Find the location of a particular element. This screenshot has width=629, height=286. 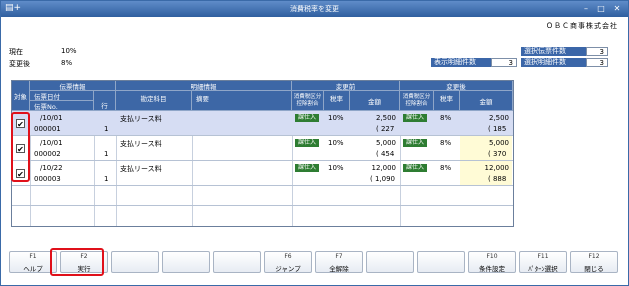

title-bar: ▤+ 消費税率を変更 – □ ✕ is located at coordinates (314, 9).